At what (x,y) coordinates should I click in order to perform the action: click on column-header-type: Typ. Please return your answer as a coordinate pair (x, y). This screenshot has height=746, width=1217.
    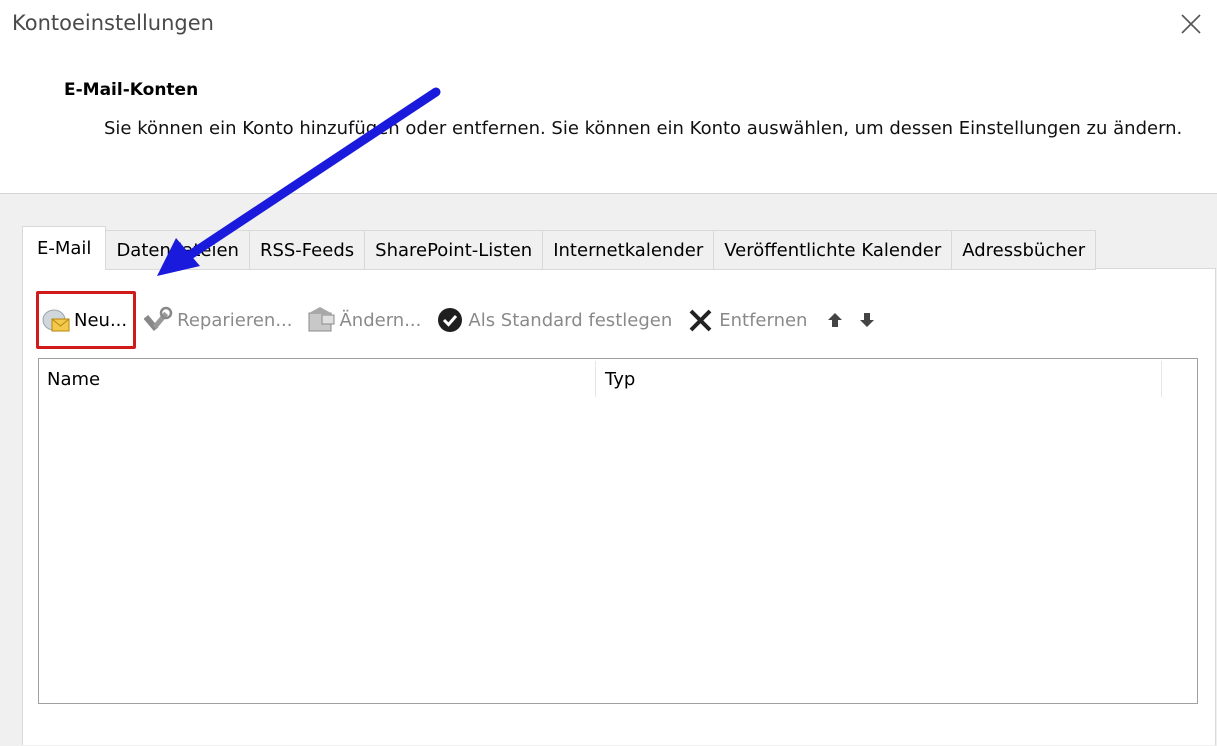
    Looking at the image, I should click on (620, 379).